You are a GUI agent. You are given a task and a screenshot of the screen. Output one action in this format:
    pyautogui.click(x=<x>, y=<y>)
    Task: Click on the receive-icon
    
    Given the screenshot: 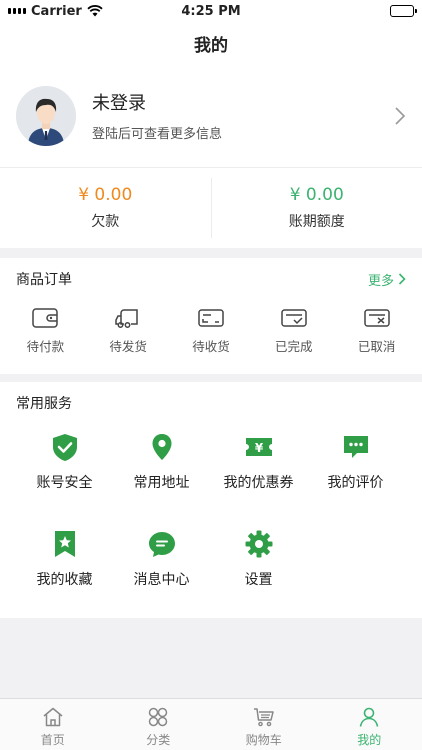 What is the action you would take?
    pyautogui.click(x=211, y=318)
    